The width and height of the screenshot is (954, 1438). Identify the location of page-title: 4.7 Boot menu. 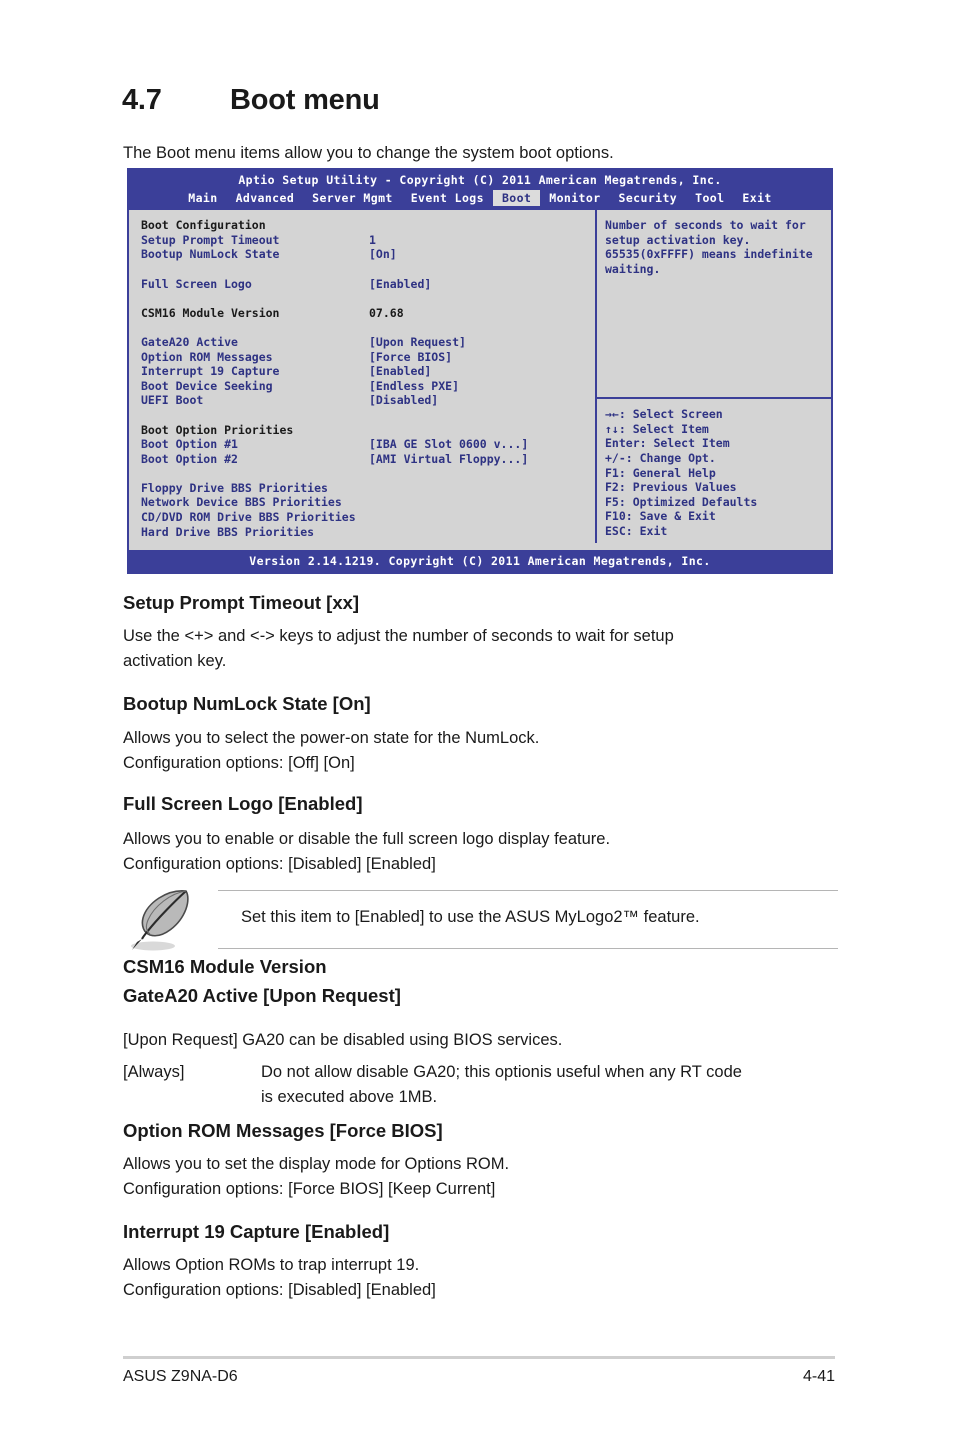
(251, 100).